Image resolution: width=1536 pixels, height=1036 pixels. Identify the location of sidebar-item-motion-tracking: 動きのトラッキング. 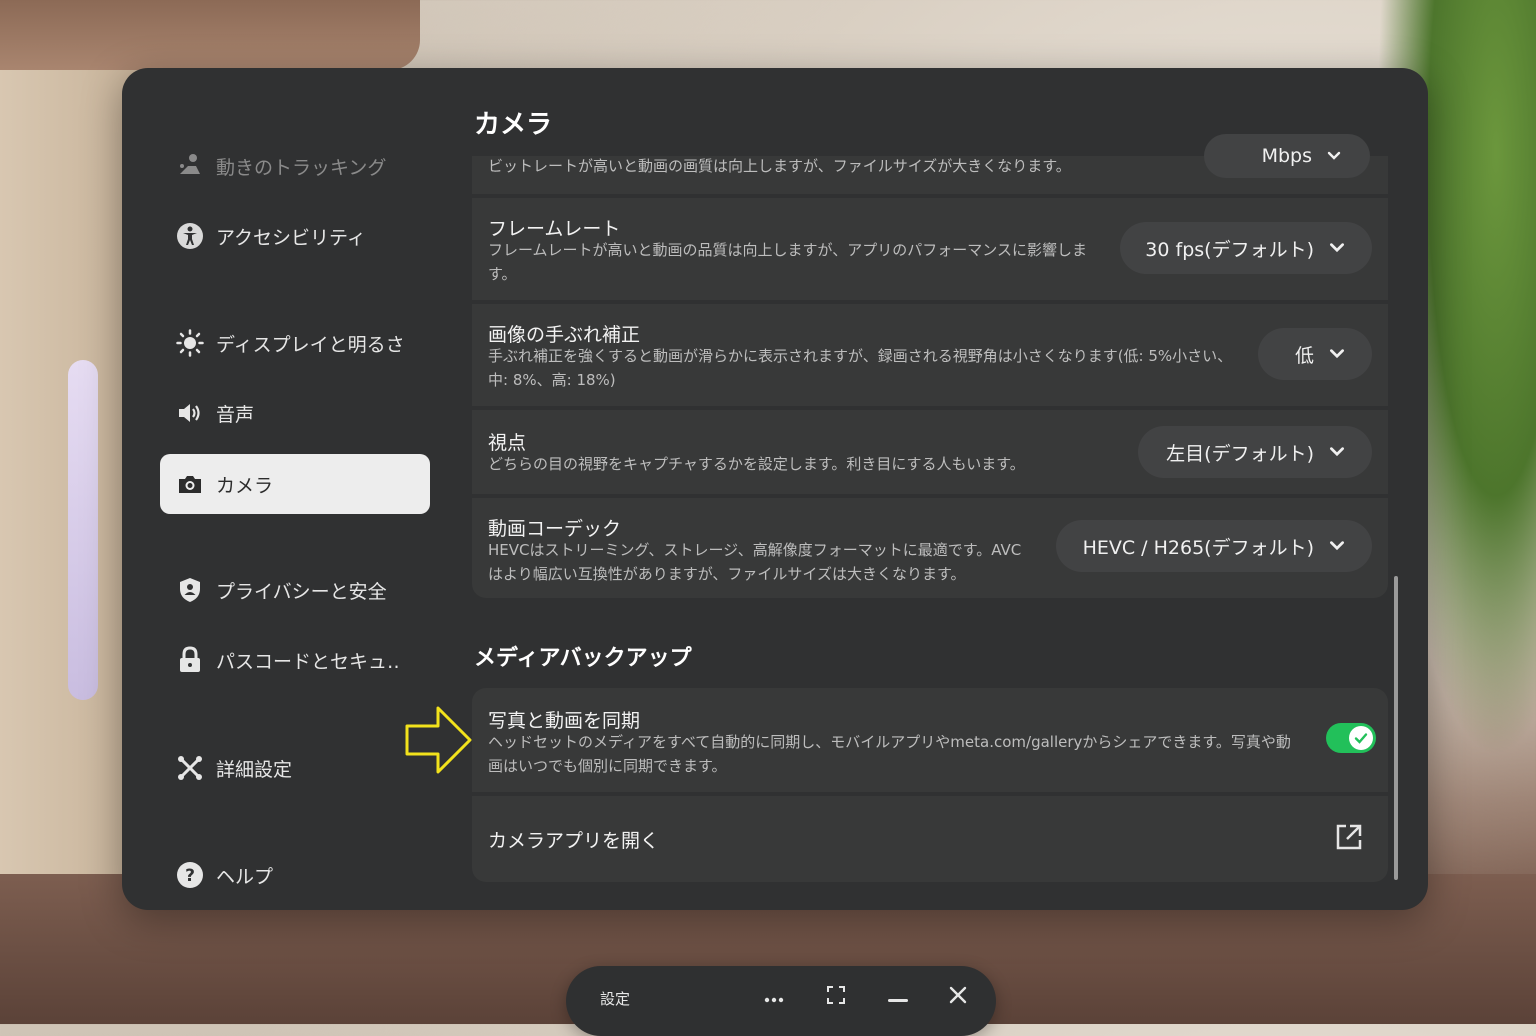
(295, 166).